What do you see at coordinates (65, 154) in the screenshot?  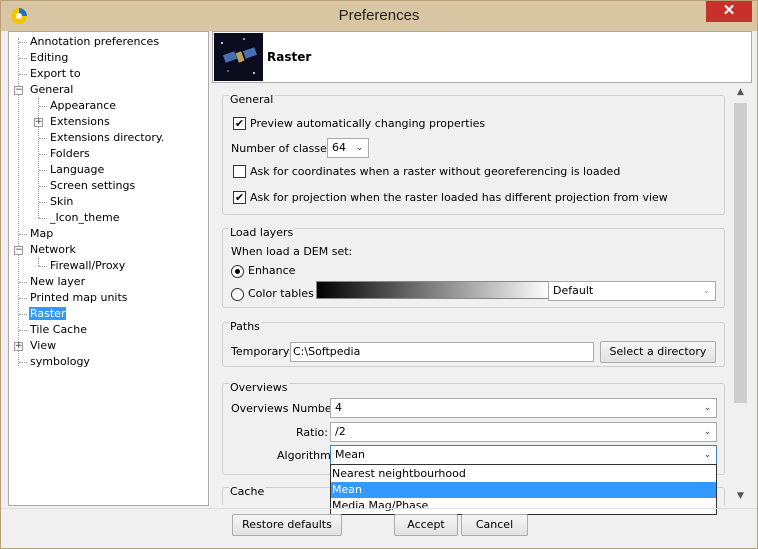 I see `tree-item-folders: Folders` at bounding box center [65, 154].